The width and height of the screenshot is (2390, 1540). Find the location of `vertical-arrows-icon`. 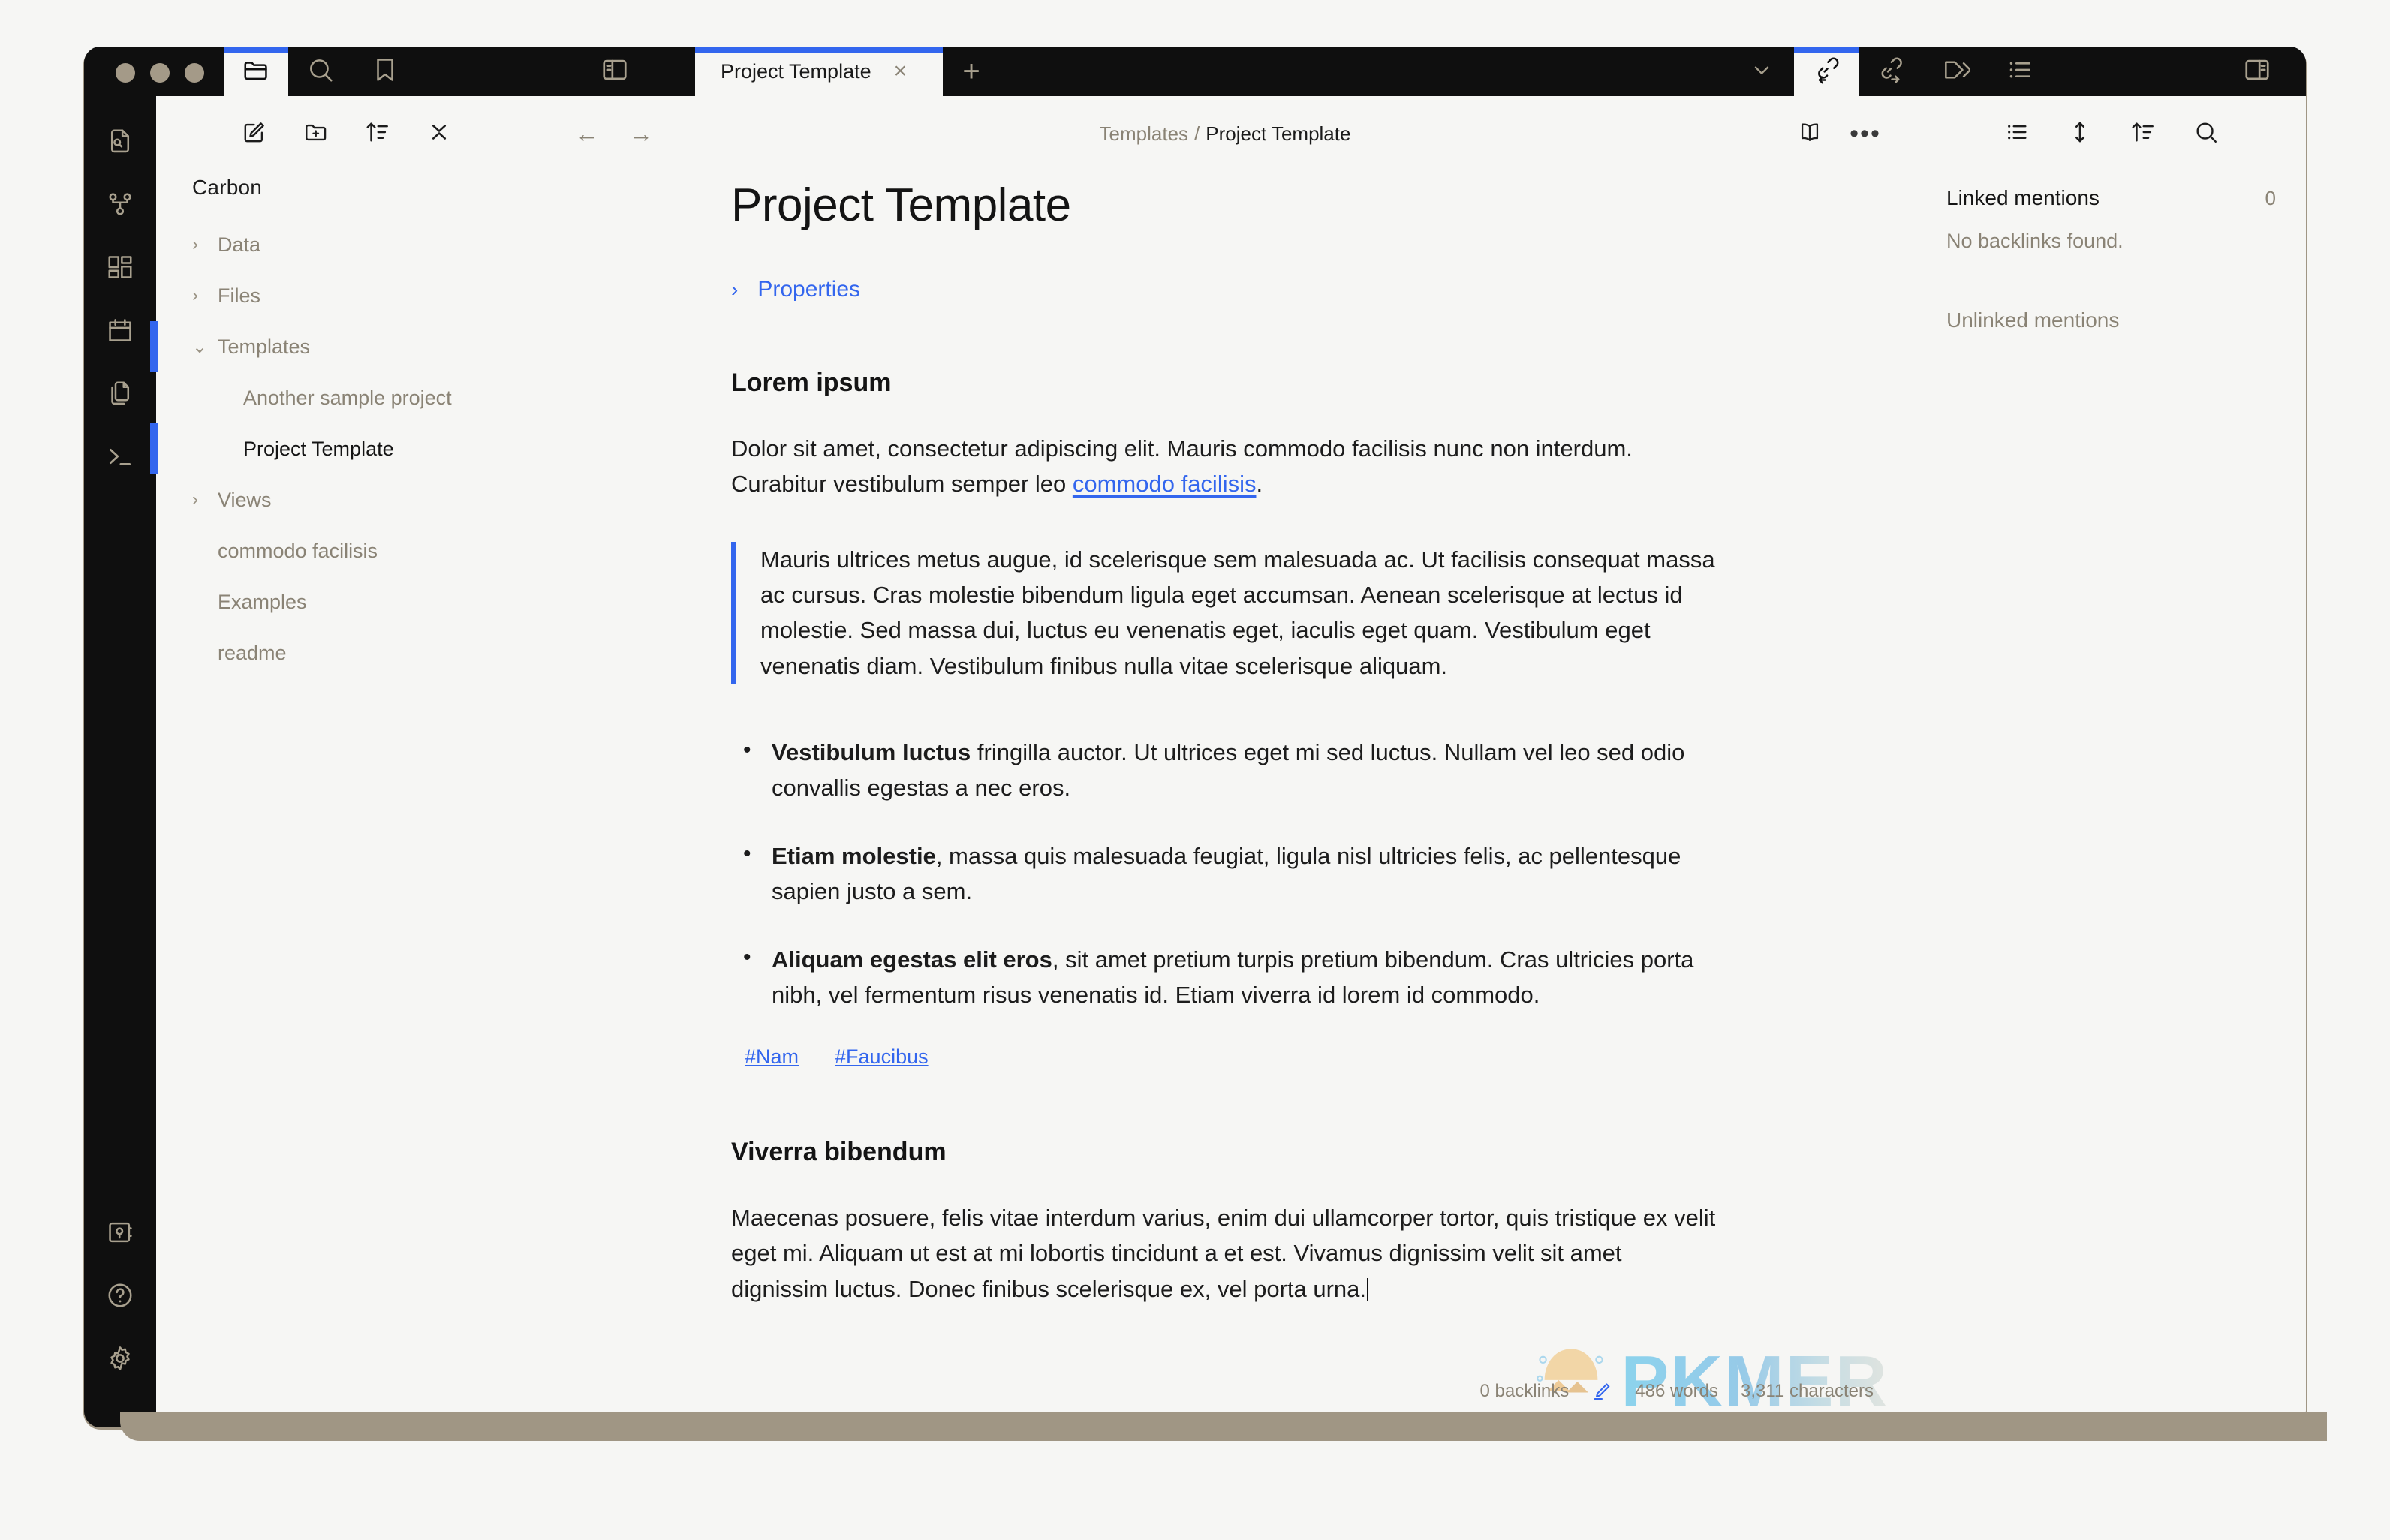

vertical-arrows-icon is located at coordinates (2080, 134).